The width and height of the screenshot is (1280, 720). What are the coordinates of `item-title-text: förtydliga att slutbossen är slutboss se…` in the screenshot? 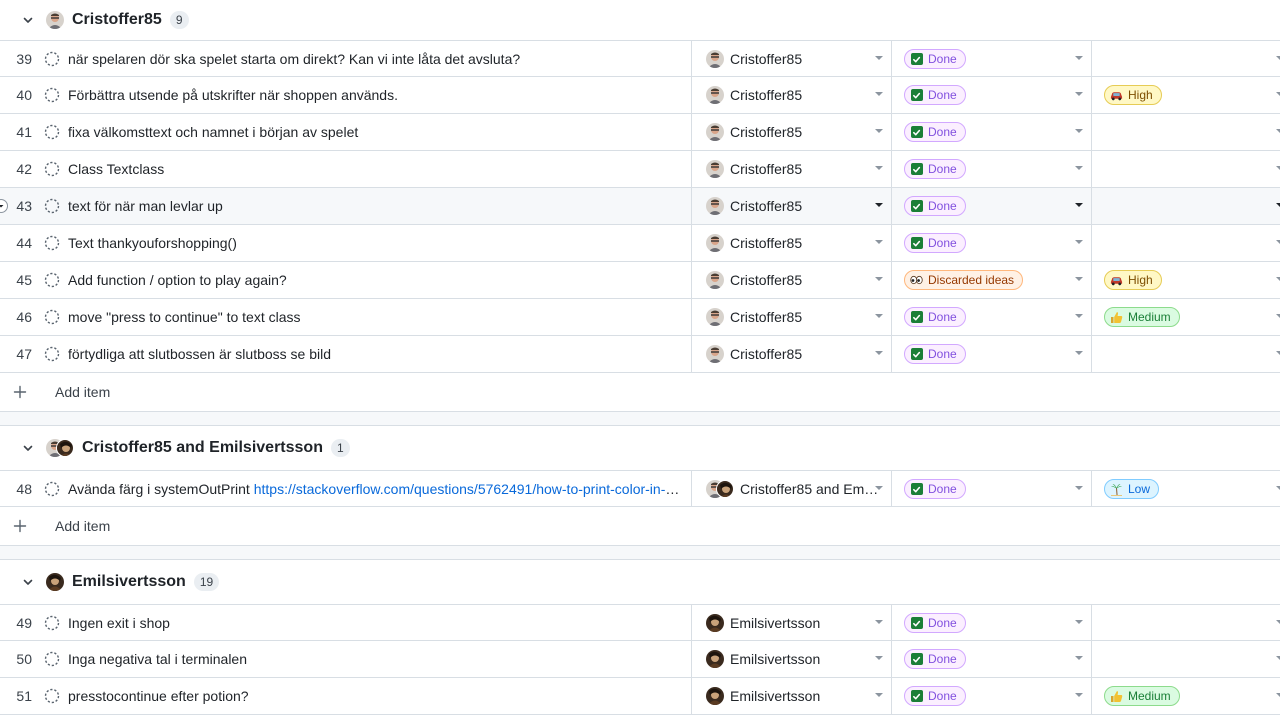 It's located at (199, 354).